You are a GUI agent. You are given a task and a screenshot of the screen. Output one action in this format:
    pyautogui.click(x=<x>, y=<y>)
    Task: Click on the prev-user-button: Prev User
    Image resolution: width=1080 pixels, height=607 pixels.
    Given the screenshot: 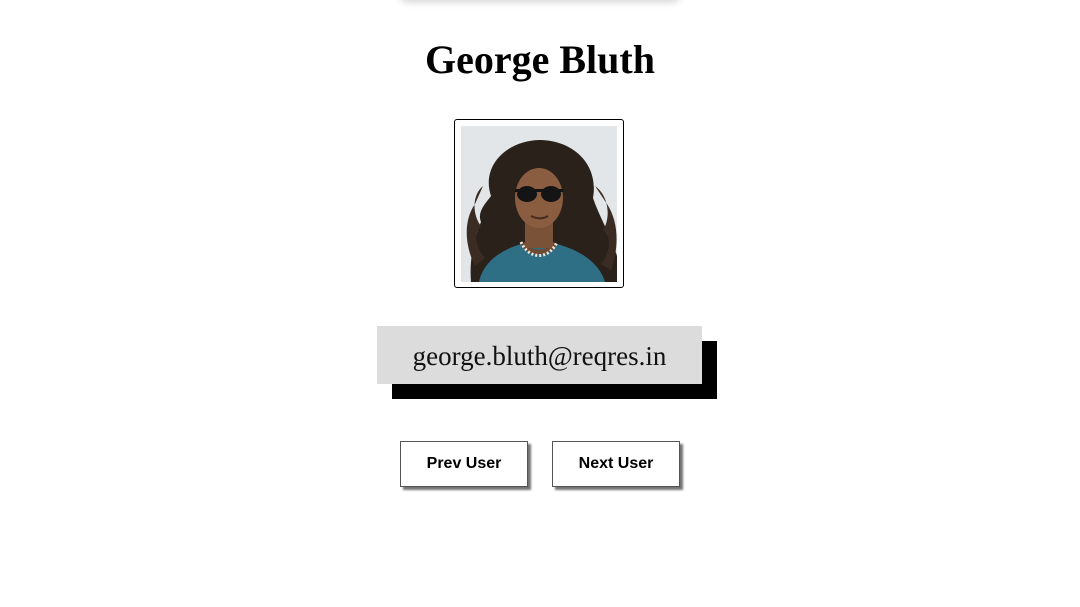 What is the action you would take?
    pyautogui.click(x=464, y=464)
    